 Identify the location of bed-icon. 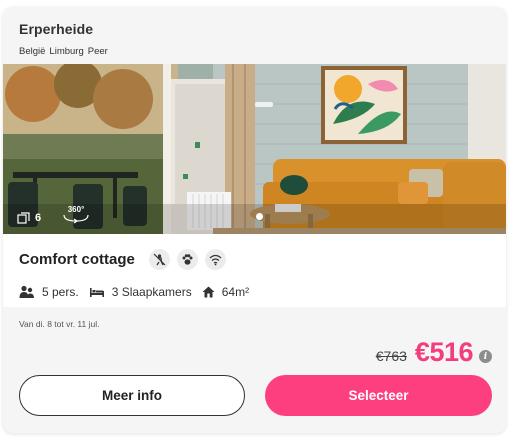
(97, 292).